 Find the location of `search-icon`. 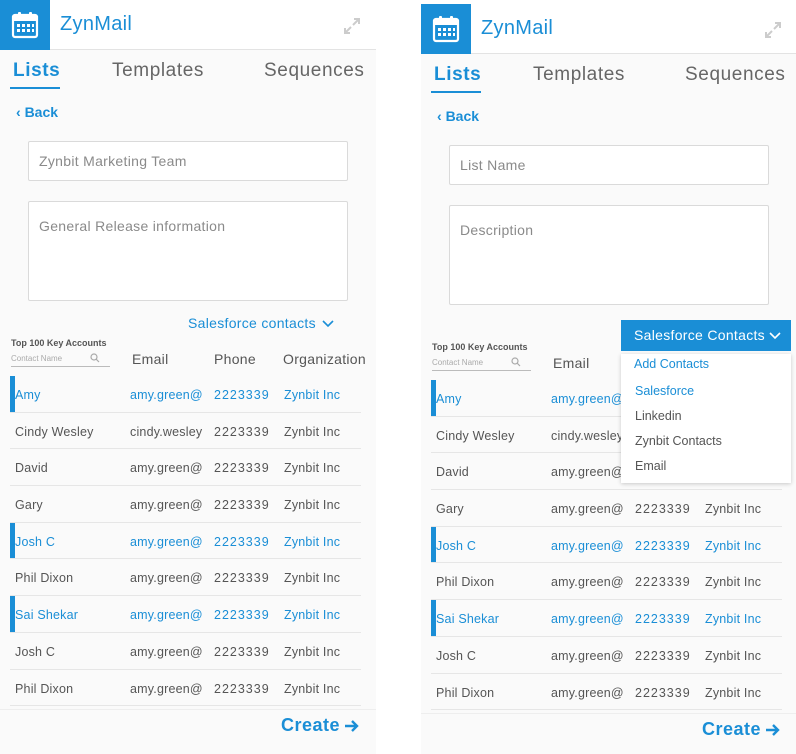

search-icon is located at coordinates (95, 358).